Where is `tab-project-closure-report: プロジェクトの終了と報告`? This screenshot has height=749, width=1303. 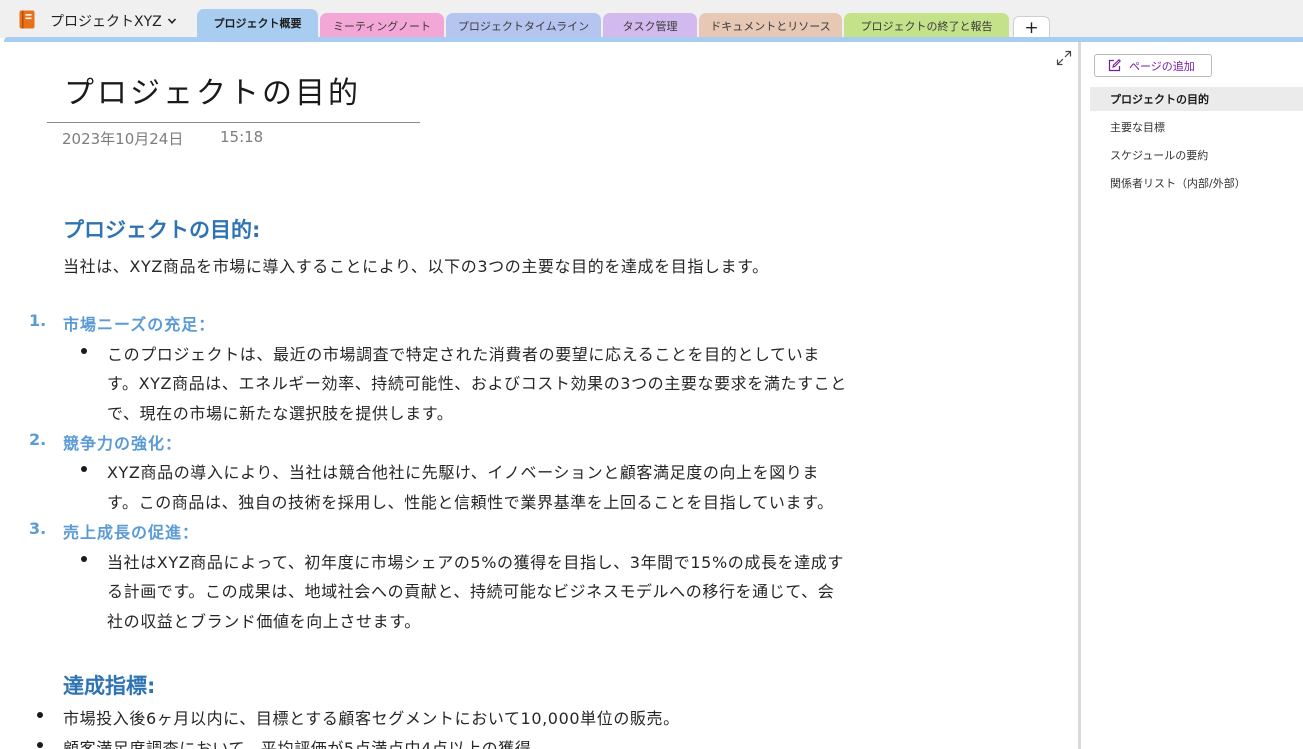
tab-project-closure-report: プロジェクトの終了と報告 is located at coordinates (926, 25).